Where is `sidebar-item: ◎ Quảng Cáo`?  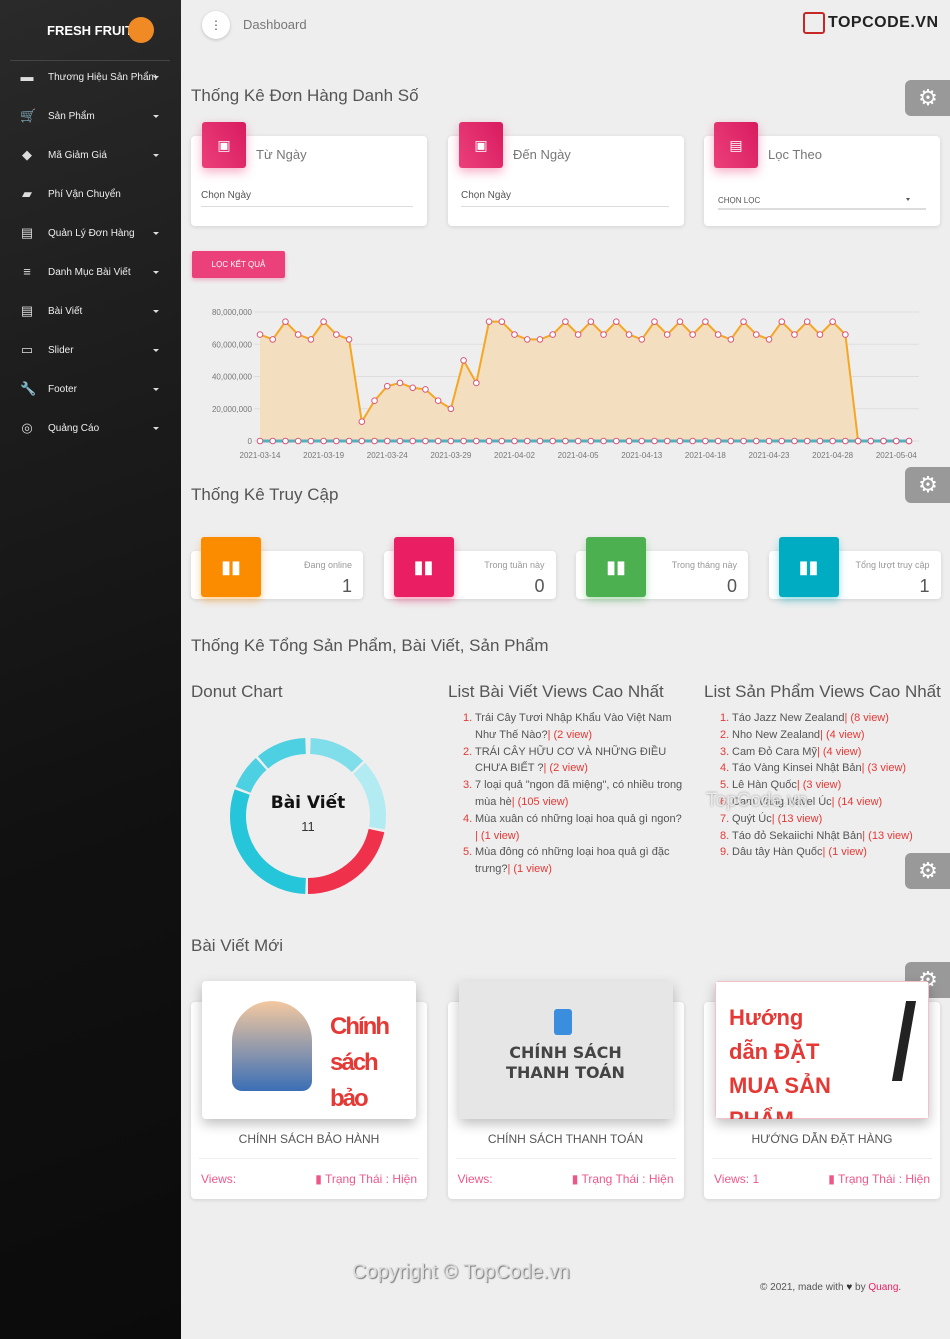
sidebar-item: ◎ Quảng Cáo is located at coordinates (90, 429).